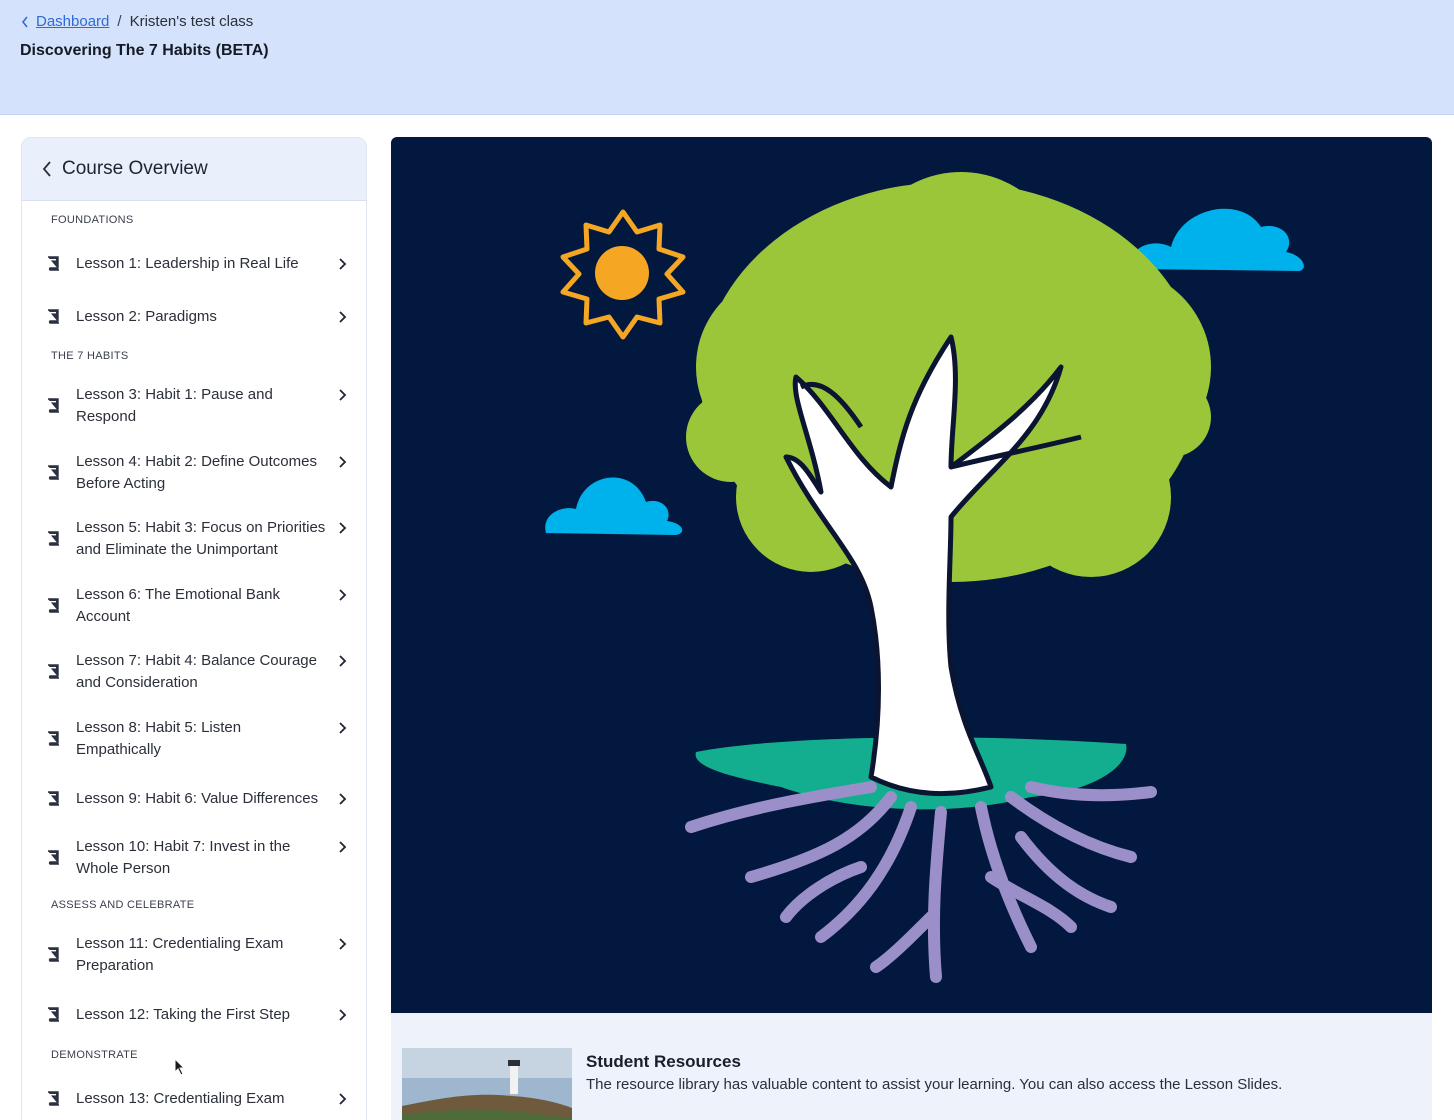  I want to click on course-overview-title: Course Overview, so click(135, 168).